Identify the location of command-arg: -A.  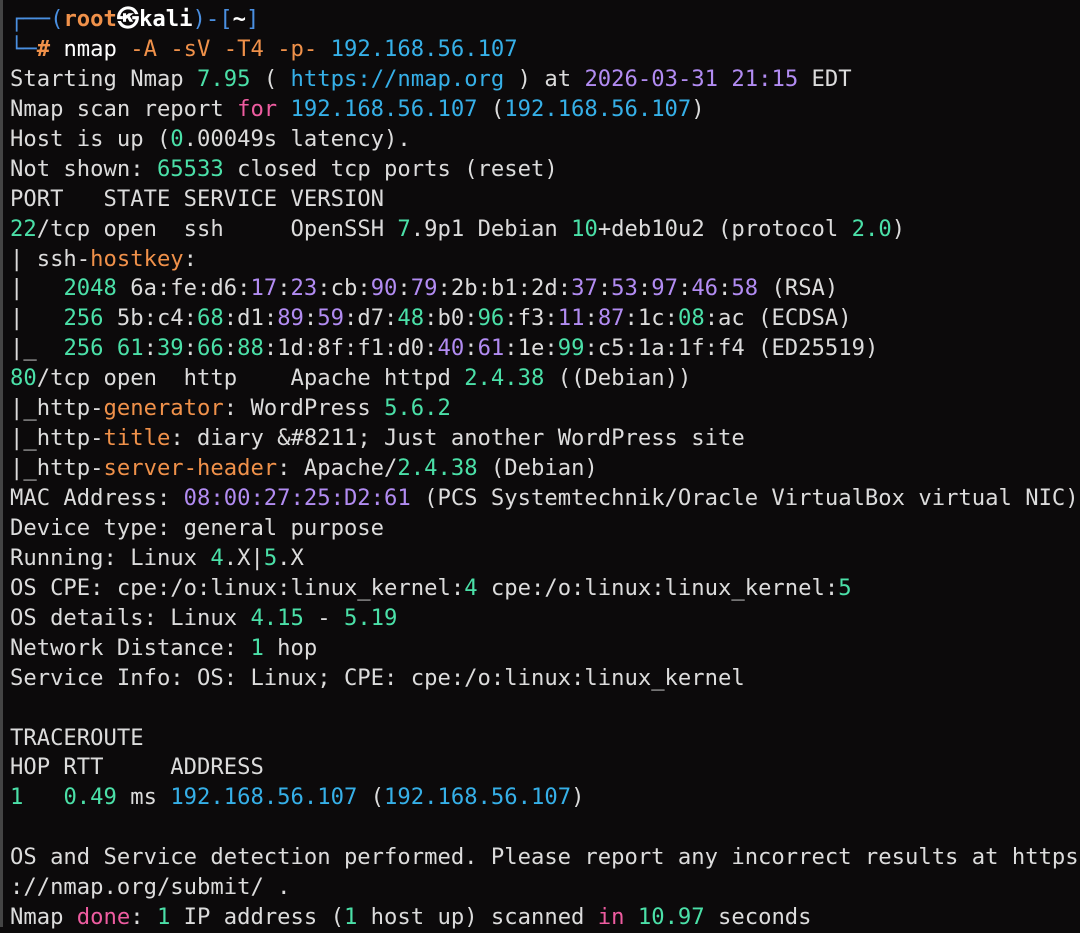
(143, 48).